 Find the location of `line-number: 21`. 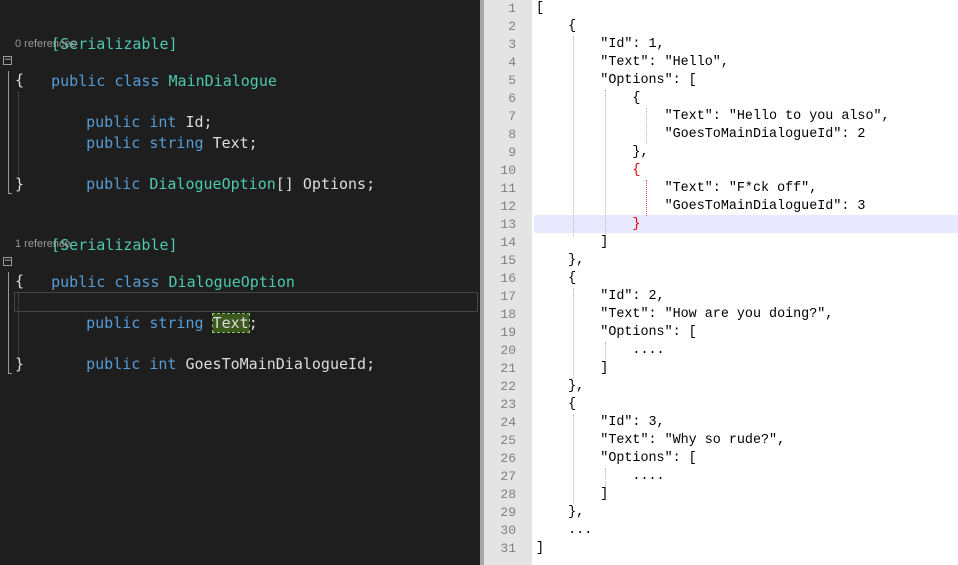

line-number: 21 is located at coordinates (508, 368).